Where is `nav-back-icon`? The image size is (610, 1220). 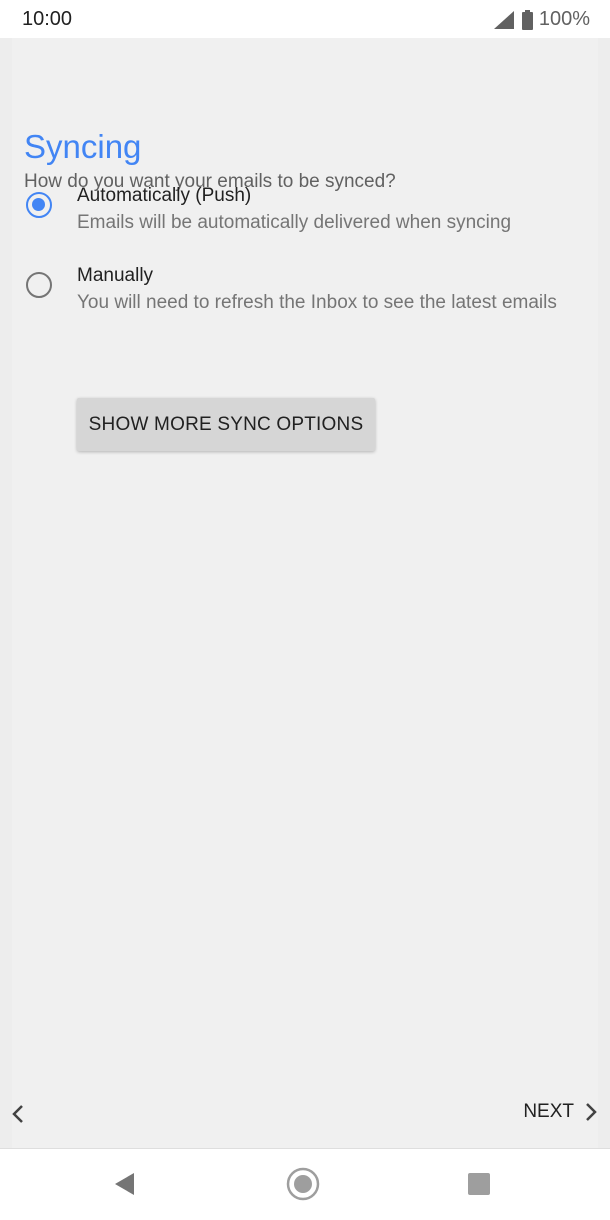 nav-back-icon is located at coordinates (125, 1184).